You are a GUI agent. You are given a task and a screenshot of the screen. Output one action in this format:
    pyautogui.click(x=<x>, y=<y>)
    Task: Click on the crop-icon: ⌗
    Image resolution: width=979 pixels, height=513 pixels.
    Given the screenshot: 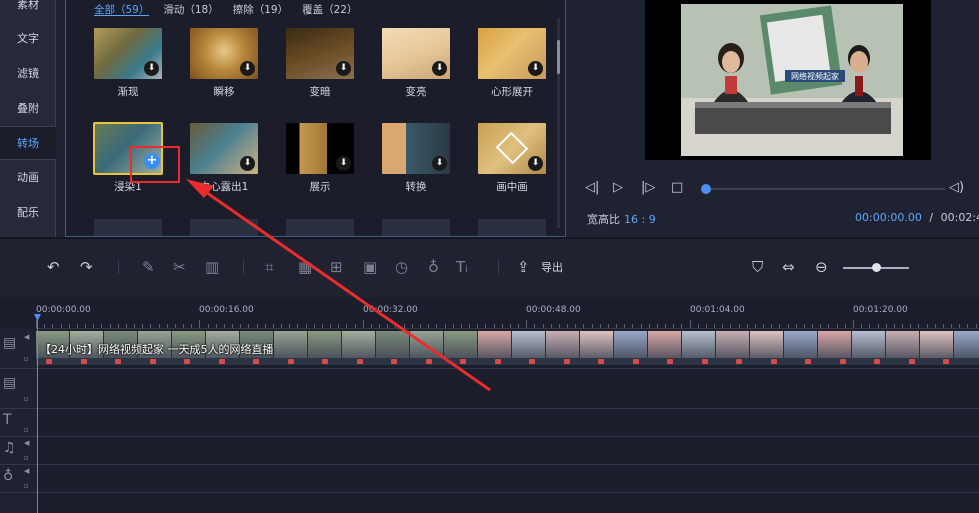 What is the action you would take?
    pyautogui.click(x=269, y=267)
    